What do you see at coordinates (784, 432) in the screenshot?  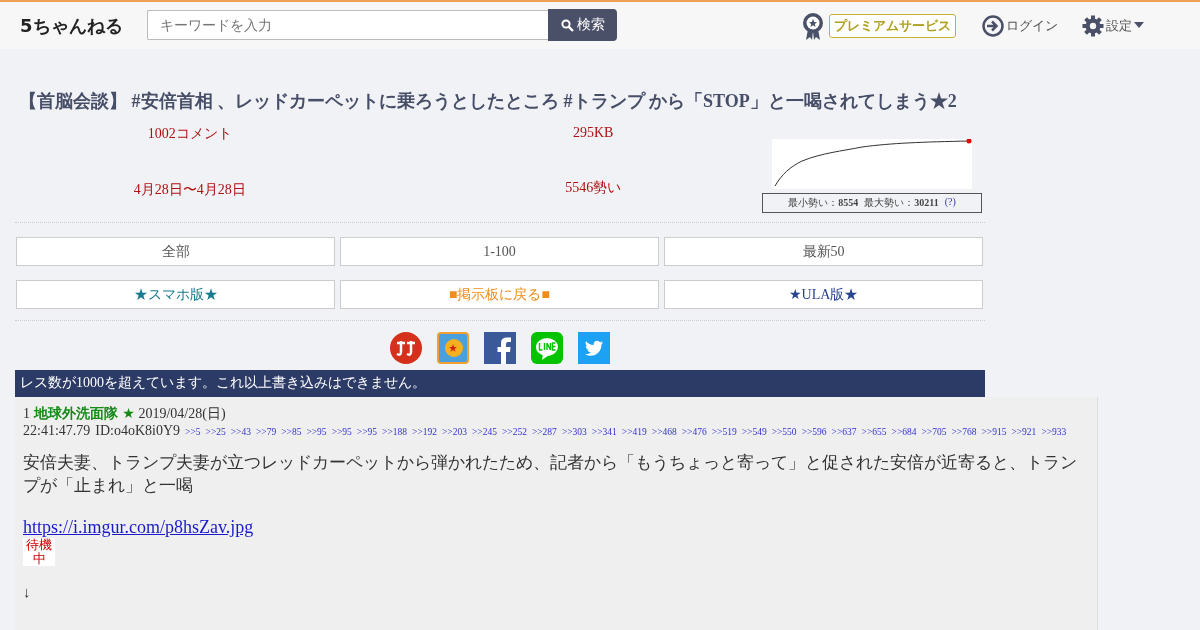 I see `reply-link: >>550` at bounding box center [784, 432].